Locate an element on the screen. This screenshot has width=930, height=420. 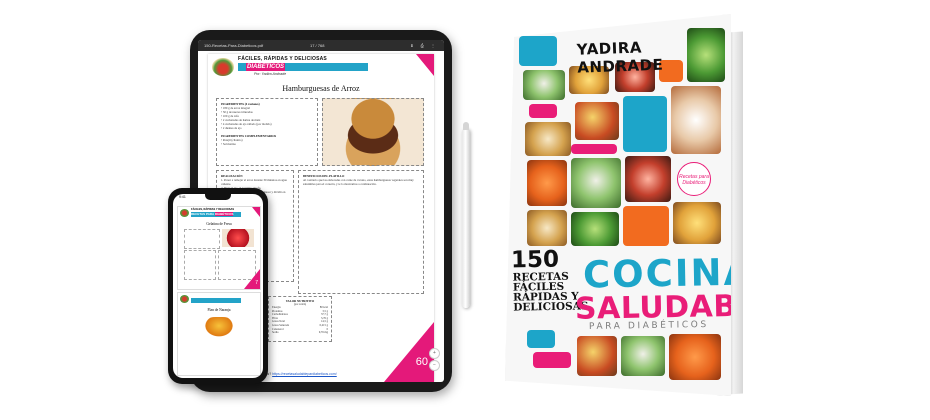
recipe-title: Hamburguesas de Arroz is located at coordinates (321, 88).